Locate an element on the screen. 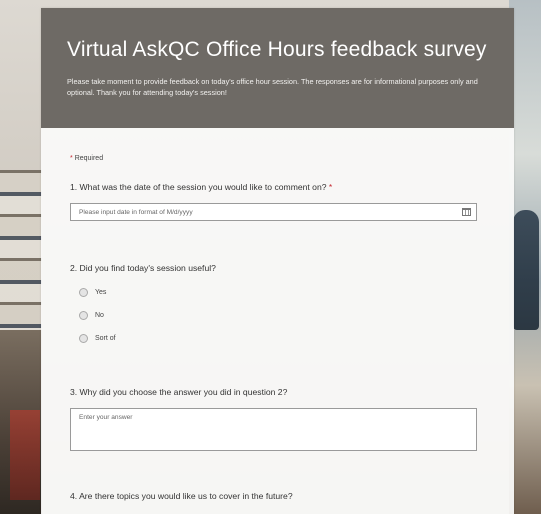 The width and height of the screenshot is (541, 514). date-input: Please input date in format of M/d/yyyy is located at coordinates (273, 212).